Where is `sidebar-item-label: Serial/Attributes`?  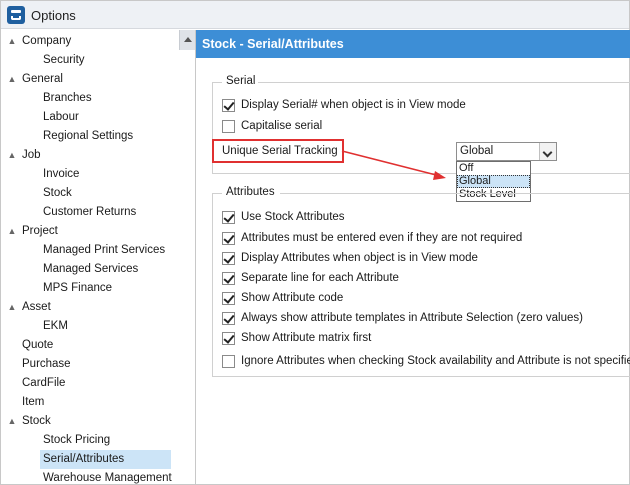
sidebar-item-label: Serial/Attributes is located at coordinates (84, 459).